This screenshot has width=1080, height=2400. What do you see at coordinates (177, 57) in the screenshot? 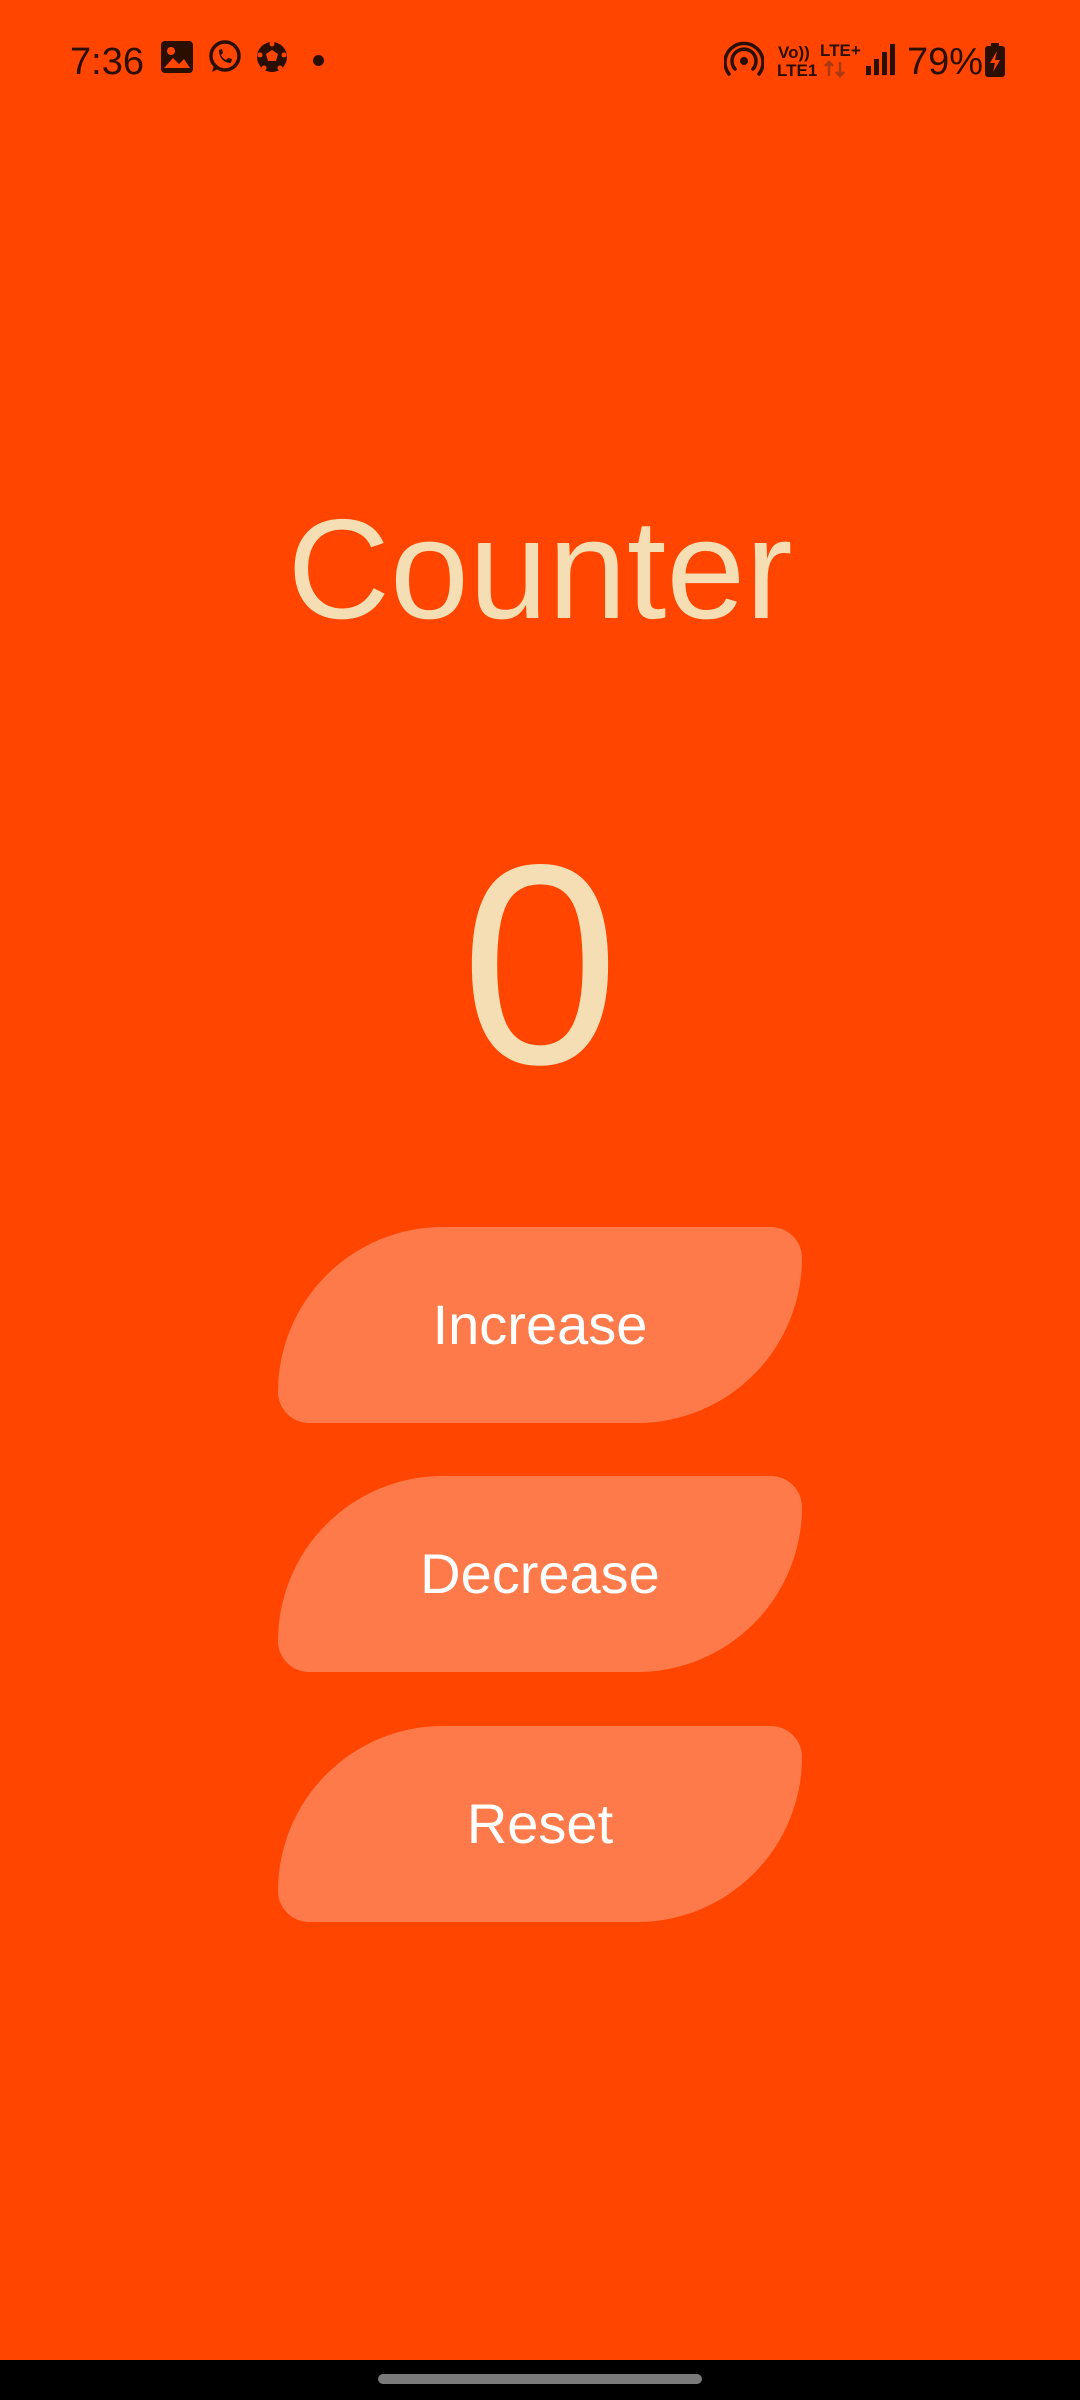
I see `gallery-icon` at bounding box center [177, 57].